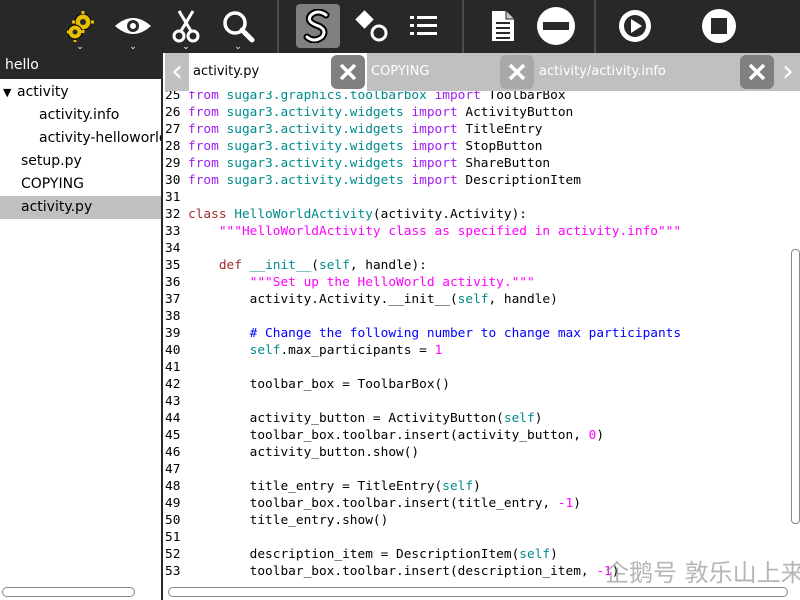 Image resolution: width=800 pixels, height=600 pixels. Describe the element at coordinates (173, 384) in the screenshot. I see `line-number: 42` at that location.